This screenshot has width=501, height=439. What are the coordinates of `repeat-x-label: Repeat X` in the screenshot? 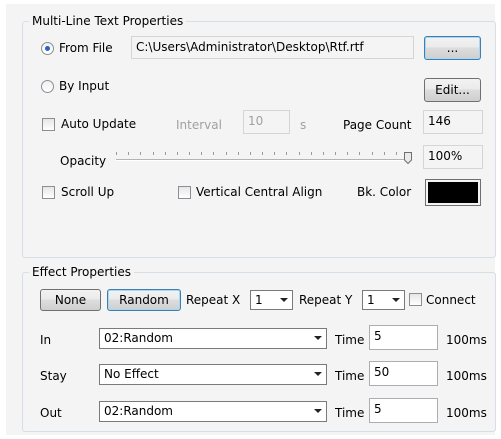 It's located at (213, 300).